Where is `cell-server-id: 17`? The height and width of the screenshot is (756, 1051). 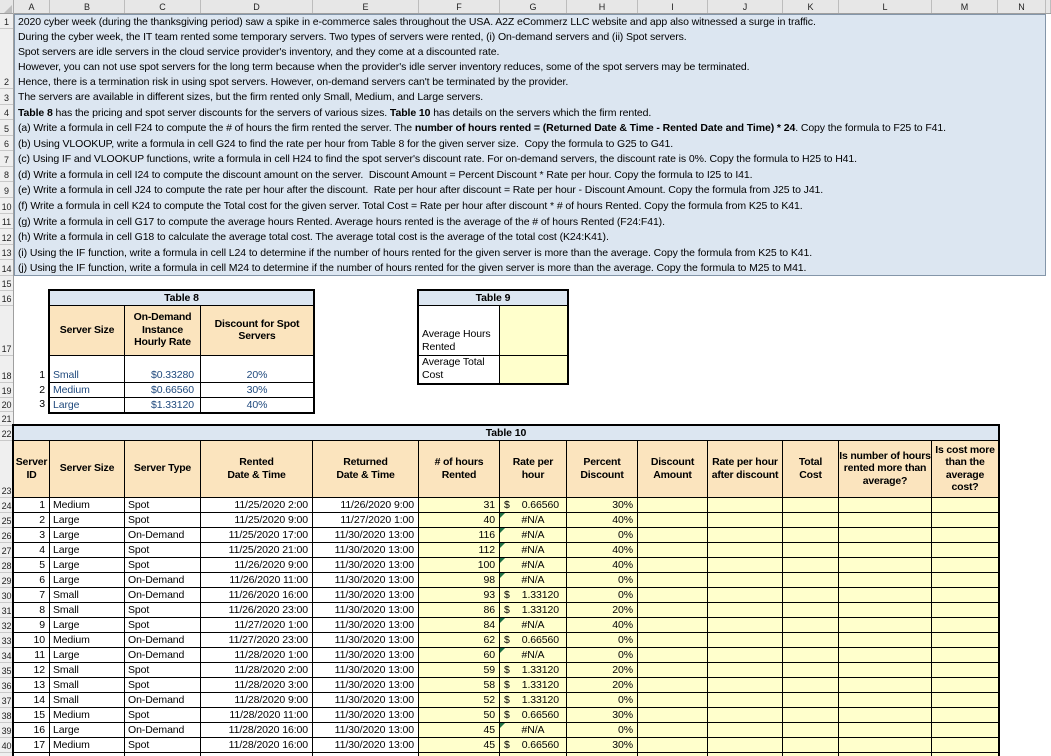 cell-server-id: 17 is located at coordinates (32, 745).